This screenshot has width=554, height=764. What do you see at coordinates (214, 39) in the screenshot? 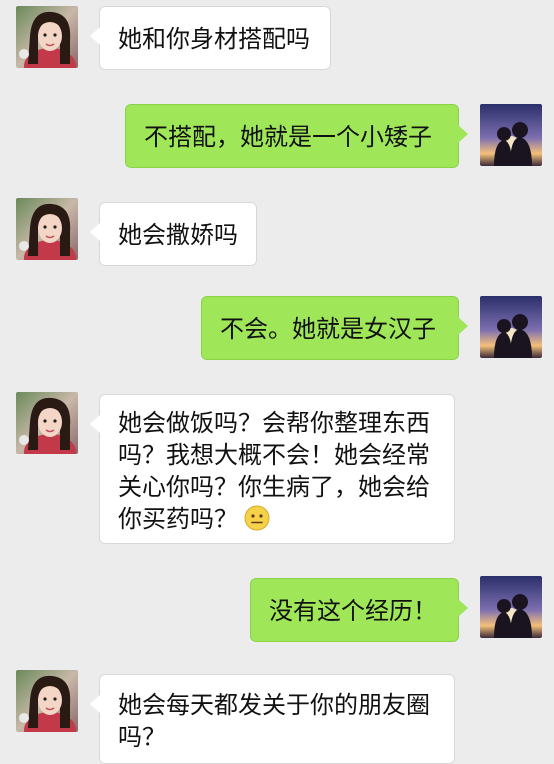
I see `message-text: 她和你身材搭配吗` at bounding box center [214, 39].